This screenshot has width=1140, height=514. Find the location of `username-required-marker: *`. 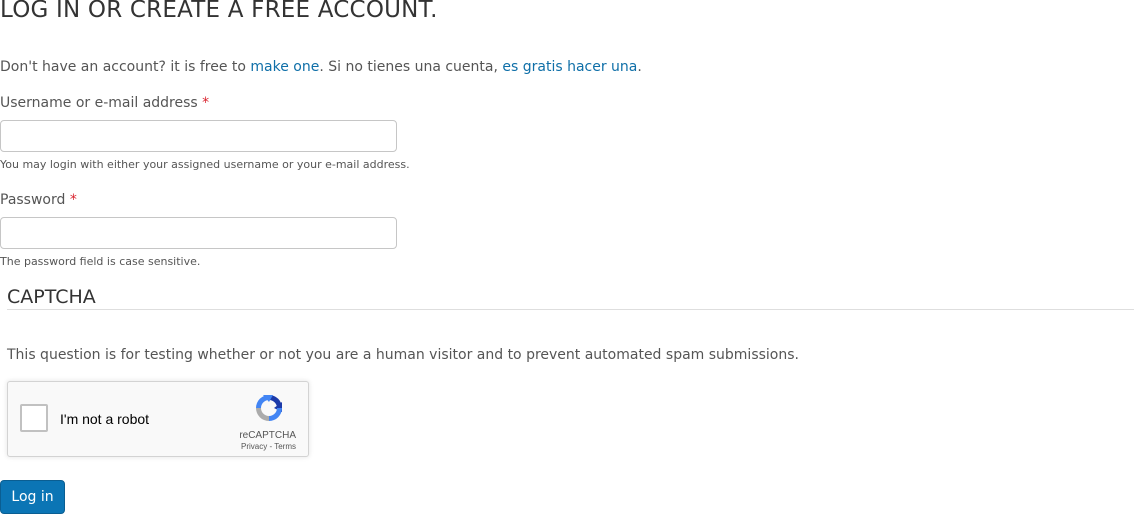

username-required-marker: * is located at coordinates (206, 103).